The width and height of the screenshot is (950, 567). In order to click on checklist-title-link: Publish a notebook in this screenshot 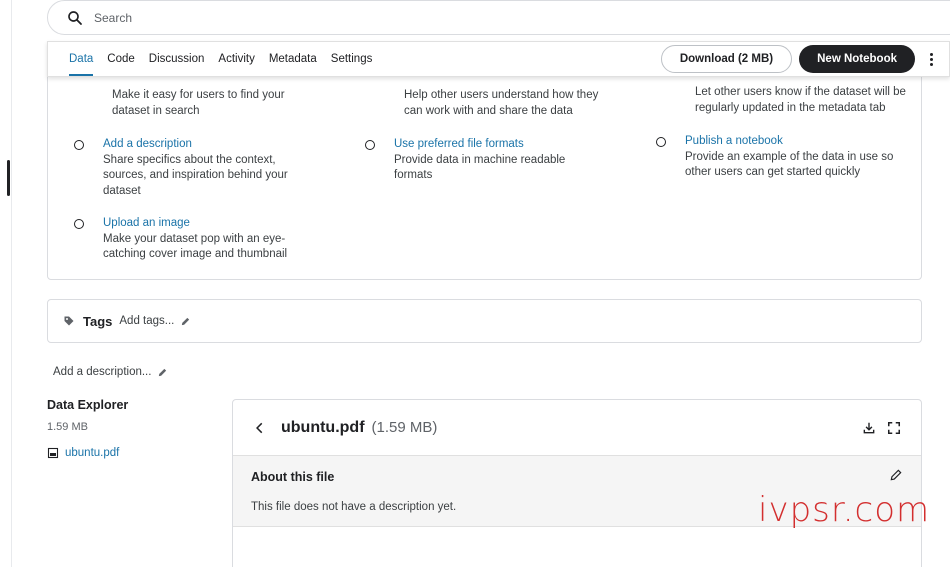, I will do `click(795, 142)`.